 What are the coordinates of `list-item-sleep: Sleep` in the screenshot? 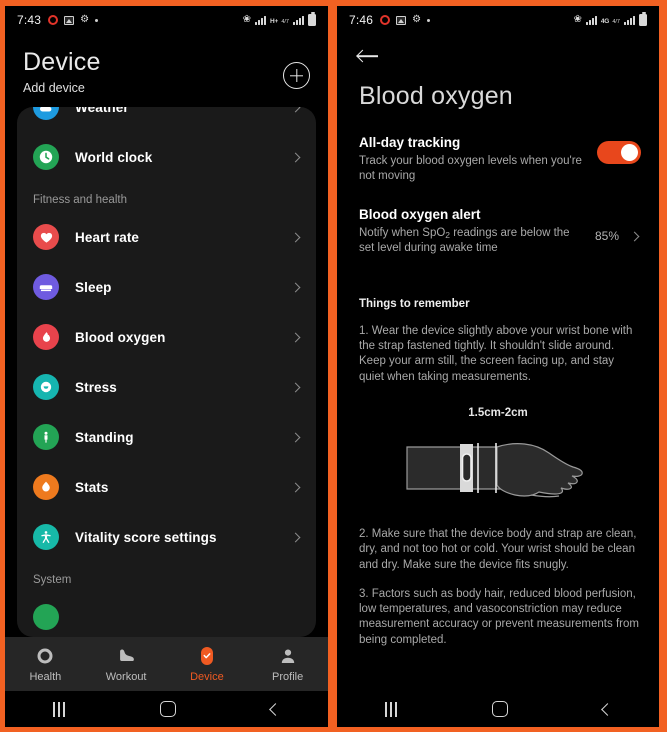 It's located at (166, 287).